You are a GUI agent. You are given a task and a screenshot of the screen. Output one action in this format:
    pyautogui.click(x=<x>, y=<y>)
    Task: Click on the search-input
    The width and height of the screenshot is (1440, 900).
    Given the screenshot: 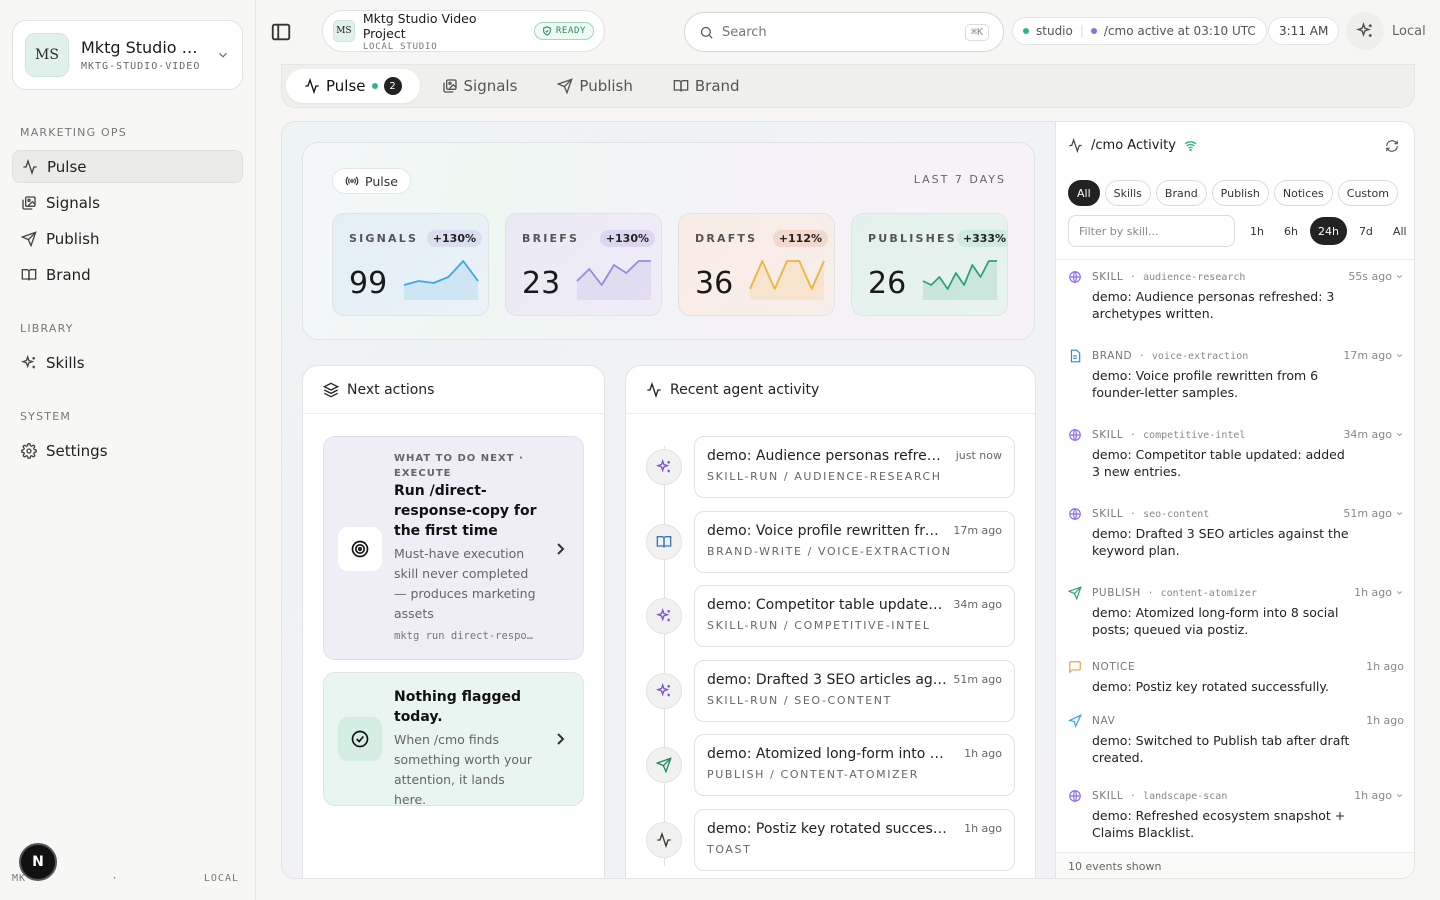 What is the action you would take?
    pyautogui.click(x=843, y=32)
    